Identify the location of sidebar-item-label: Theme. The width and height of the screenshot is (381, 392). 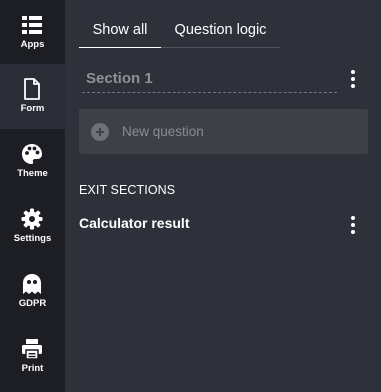
(32, 173).